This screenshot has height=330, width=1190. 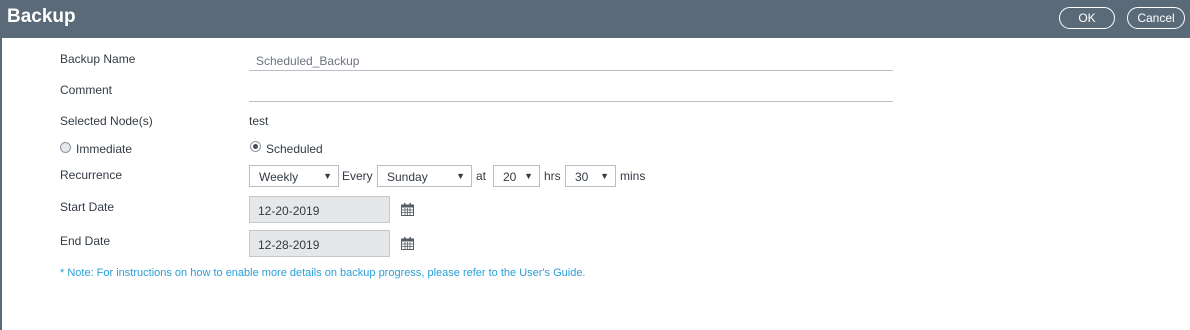 What do you see at coordinates (1, 184) in the screenshot?
I see `left-border` at bounding box center [1, 184].